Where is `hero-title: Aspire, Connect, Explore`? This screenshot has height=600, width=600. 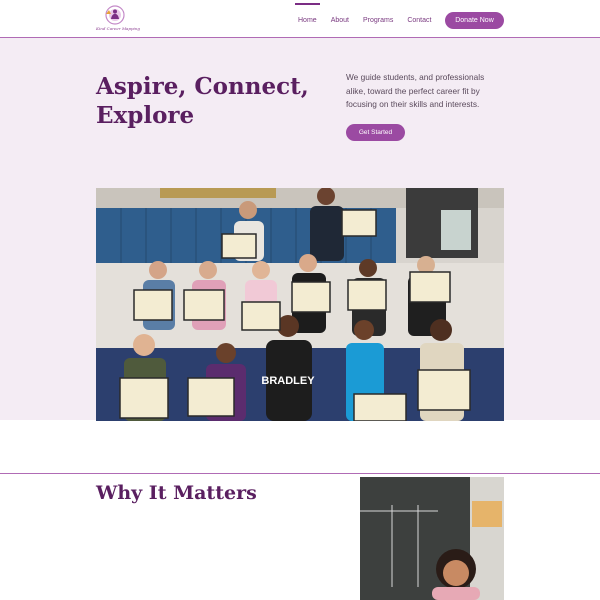 hero-title: Aspire, Connect, Explore is located at coordinates (202, 101).